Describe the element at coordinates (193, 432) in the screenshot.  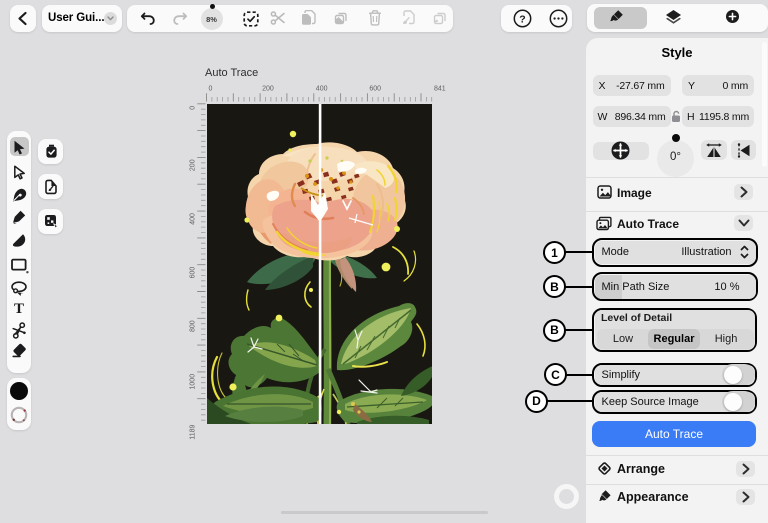
I see `svg-text: 1189` at that location.